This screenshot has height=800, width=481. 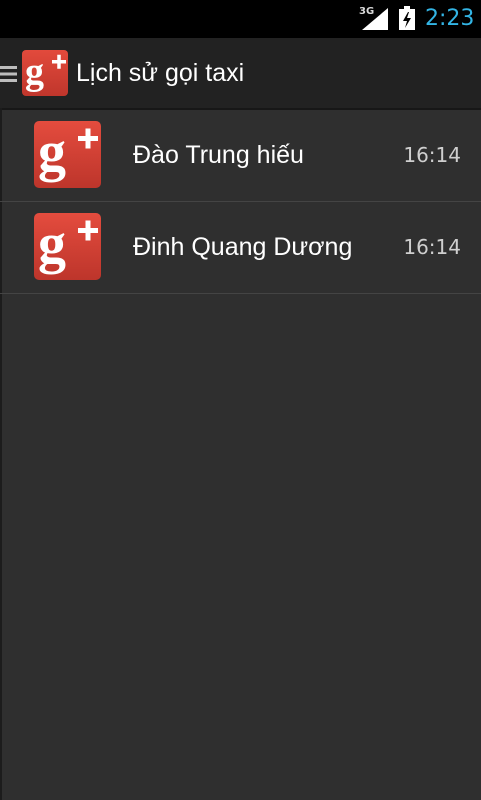 I want to click on status-bar: 3G 2:23, so click(x=240, y=19).